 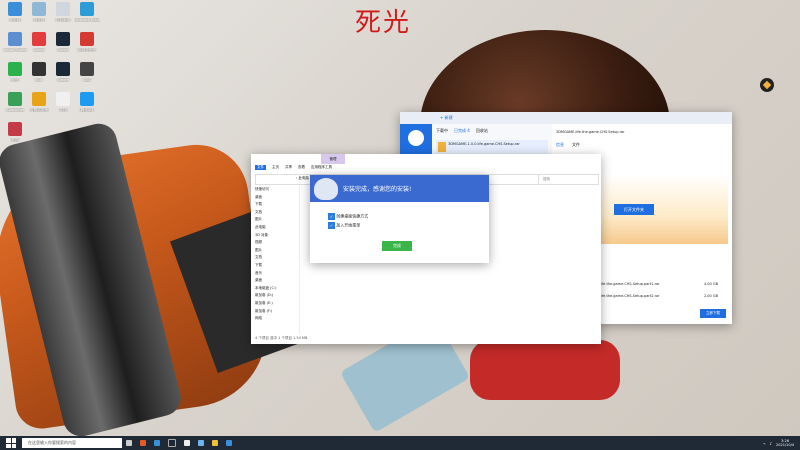 What do you see at coordinates (590, 132) in the screenshot?
I see `dm-detail-title: 3DMGAME-life.the.game.CHS.Setup.rar` at bounding box center [590, 132].